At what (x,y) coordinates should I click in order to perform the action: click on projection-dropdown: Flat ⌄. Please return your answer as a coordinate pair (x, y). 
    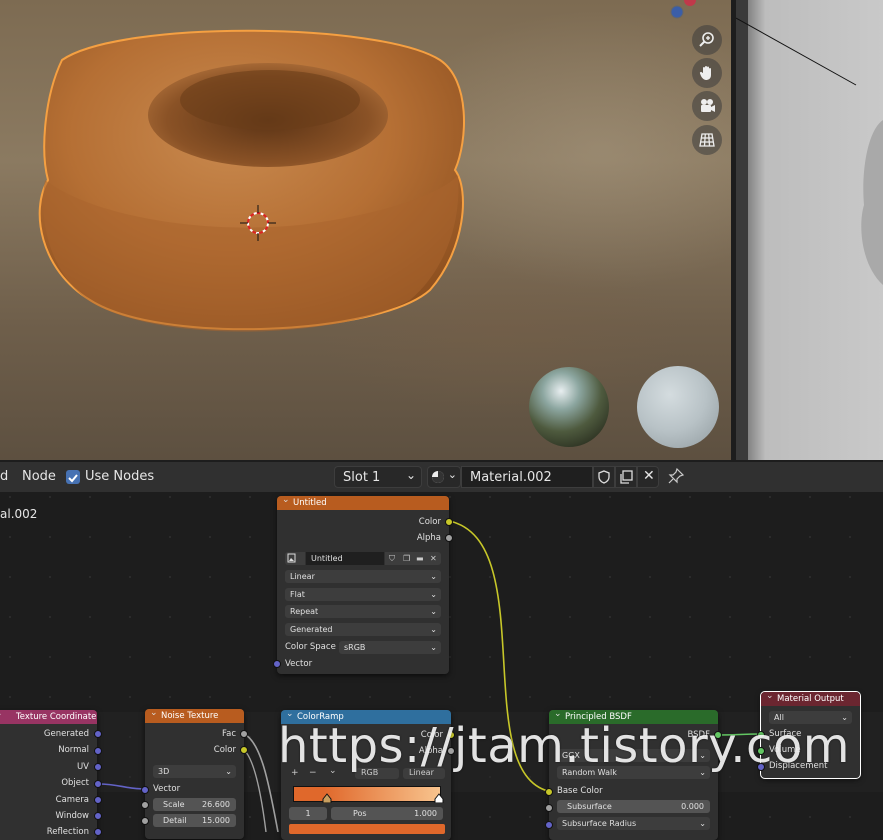
    Looking at the image, I should click on (363, 594).